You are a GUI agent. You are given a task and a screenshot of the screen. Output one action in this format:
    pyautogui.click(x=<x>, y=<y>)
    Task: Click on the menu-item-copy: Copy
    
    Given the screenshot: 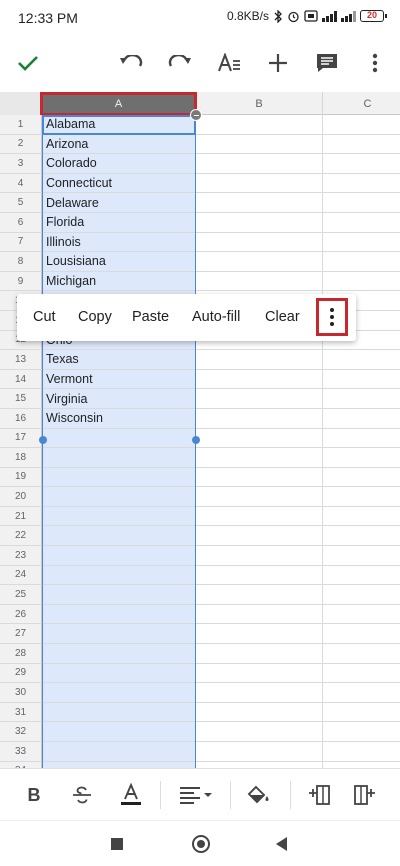 What is the action you would take?
    pyautogui.click(x=95, y=317)
    